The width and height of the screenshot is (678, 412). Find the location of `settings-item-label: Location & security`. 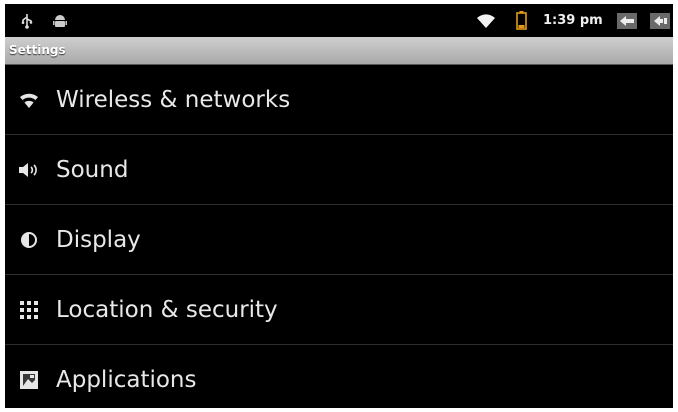

settings-item-label: Location & security is located at coordinates (167, 309).